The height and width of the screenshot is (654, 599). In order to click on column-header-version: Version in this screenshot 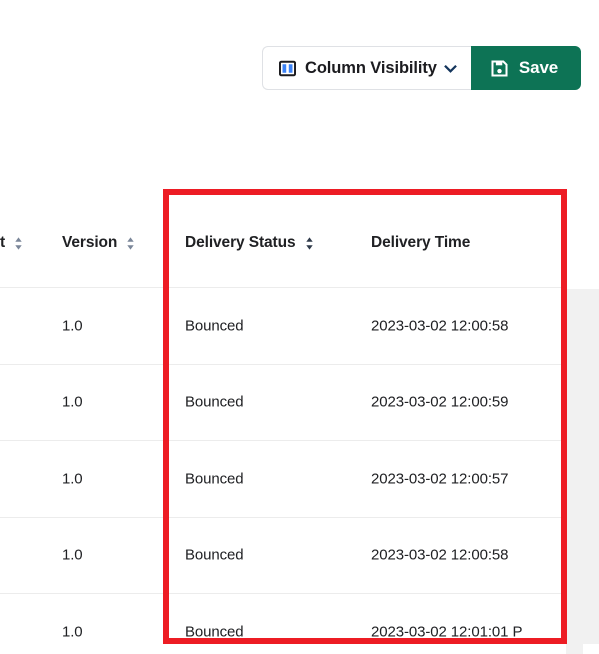, I will do `click(98, 243)`.